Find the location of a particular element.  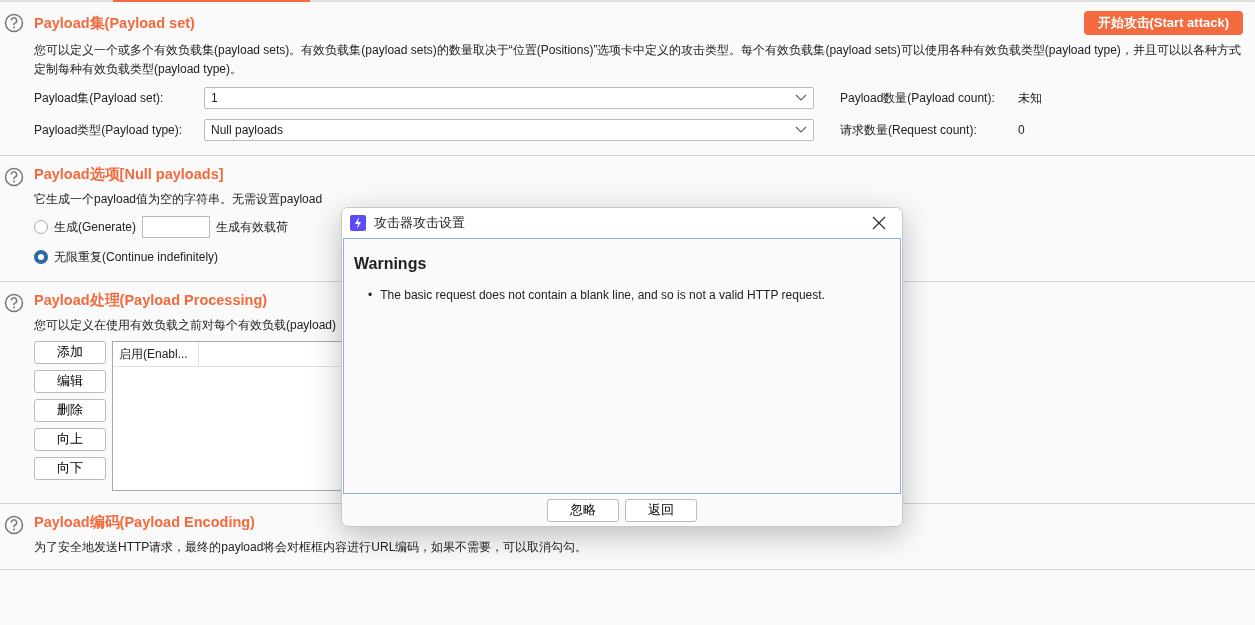

stat-label: Payload数量(Payload count): is located at coordinates (918, 98).